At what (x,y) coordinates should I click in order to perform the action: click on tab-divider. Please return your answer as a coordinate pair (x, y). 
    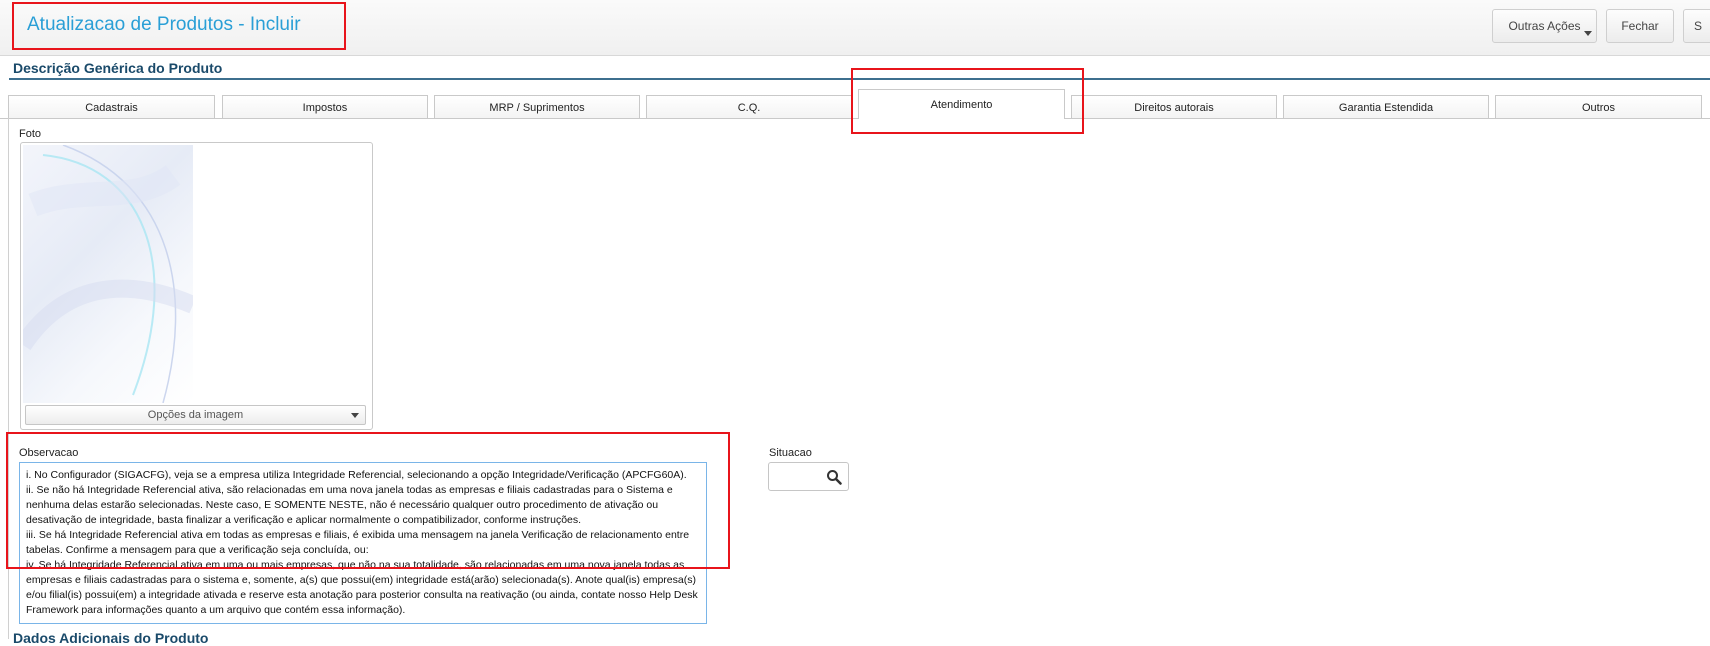
    Looking at the image, I should click on (855, 118).